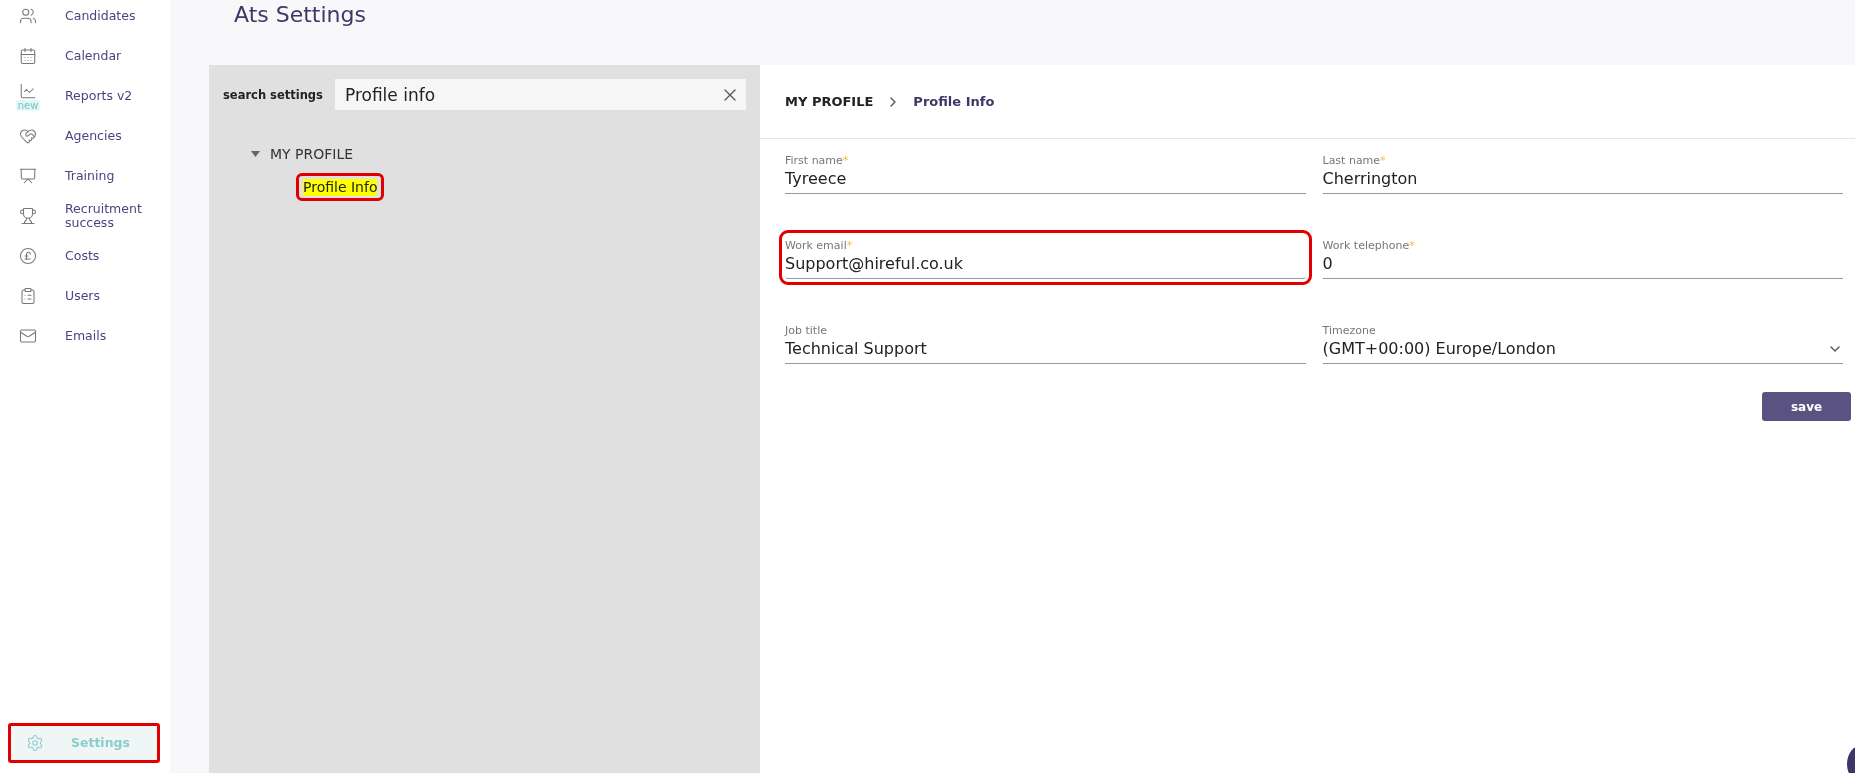 The width and height of the screenshot is (1855, 773). I want to click on input-field: Work email* Support@hireful.co.uk, so click(1045, 257).